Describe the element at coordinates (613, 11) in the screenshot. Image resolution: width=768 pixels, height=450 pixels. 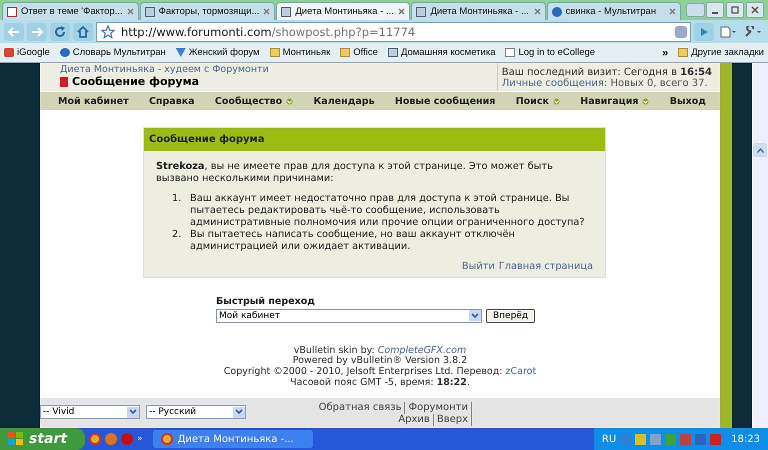
I see `browser-tab: свинка - Мультитран` at that location.